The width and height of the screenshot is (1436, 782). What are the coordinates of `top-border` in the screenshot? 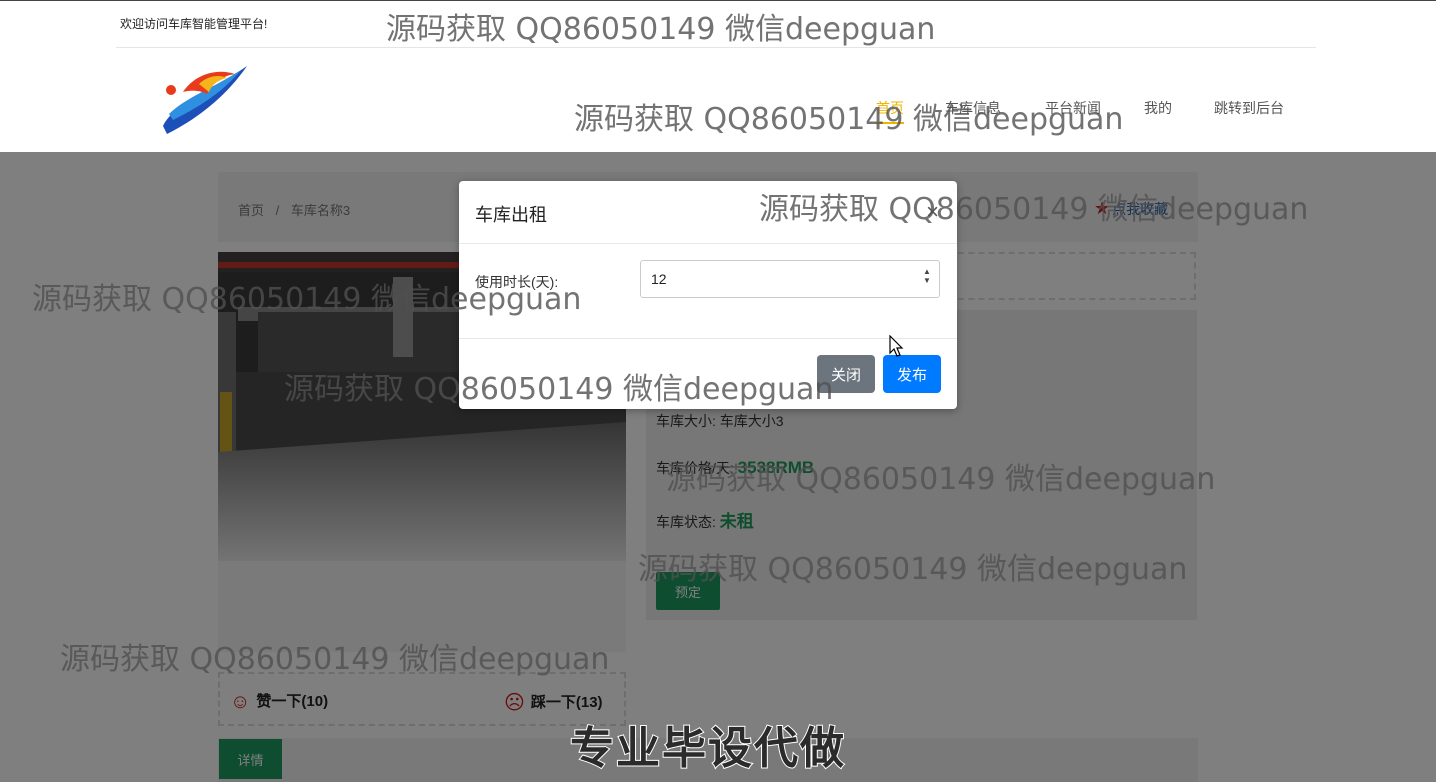 It's located at (718, 0).